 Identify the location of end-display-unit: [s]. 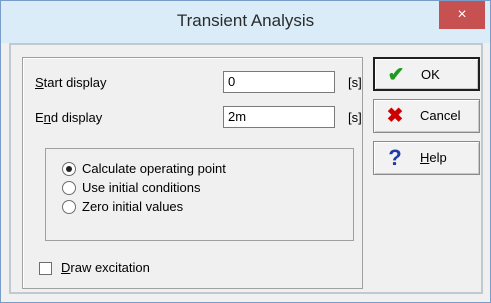
(355, 117).